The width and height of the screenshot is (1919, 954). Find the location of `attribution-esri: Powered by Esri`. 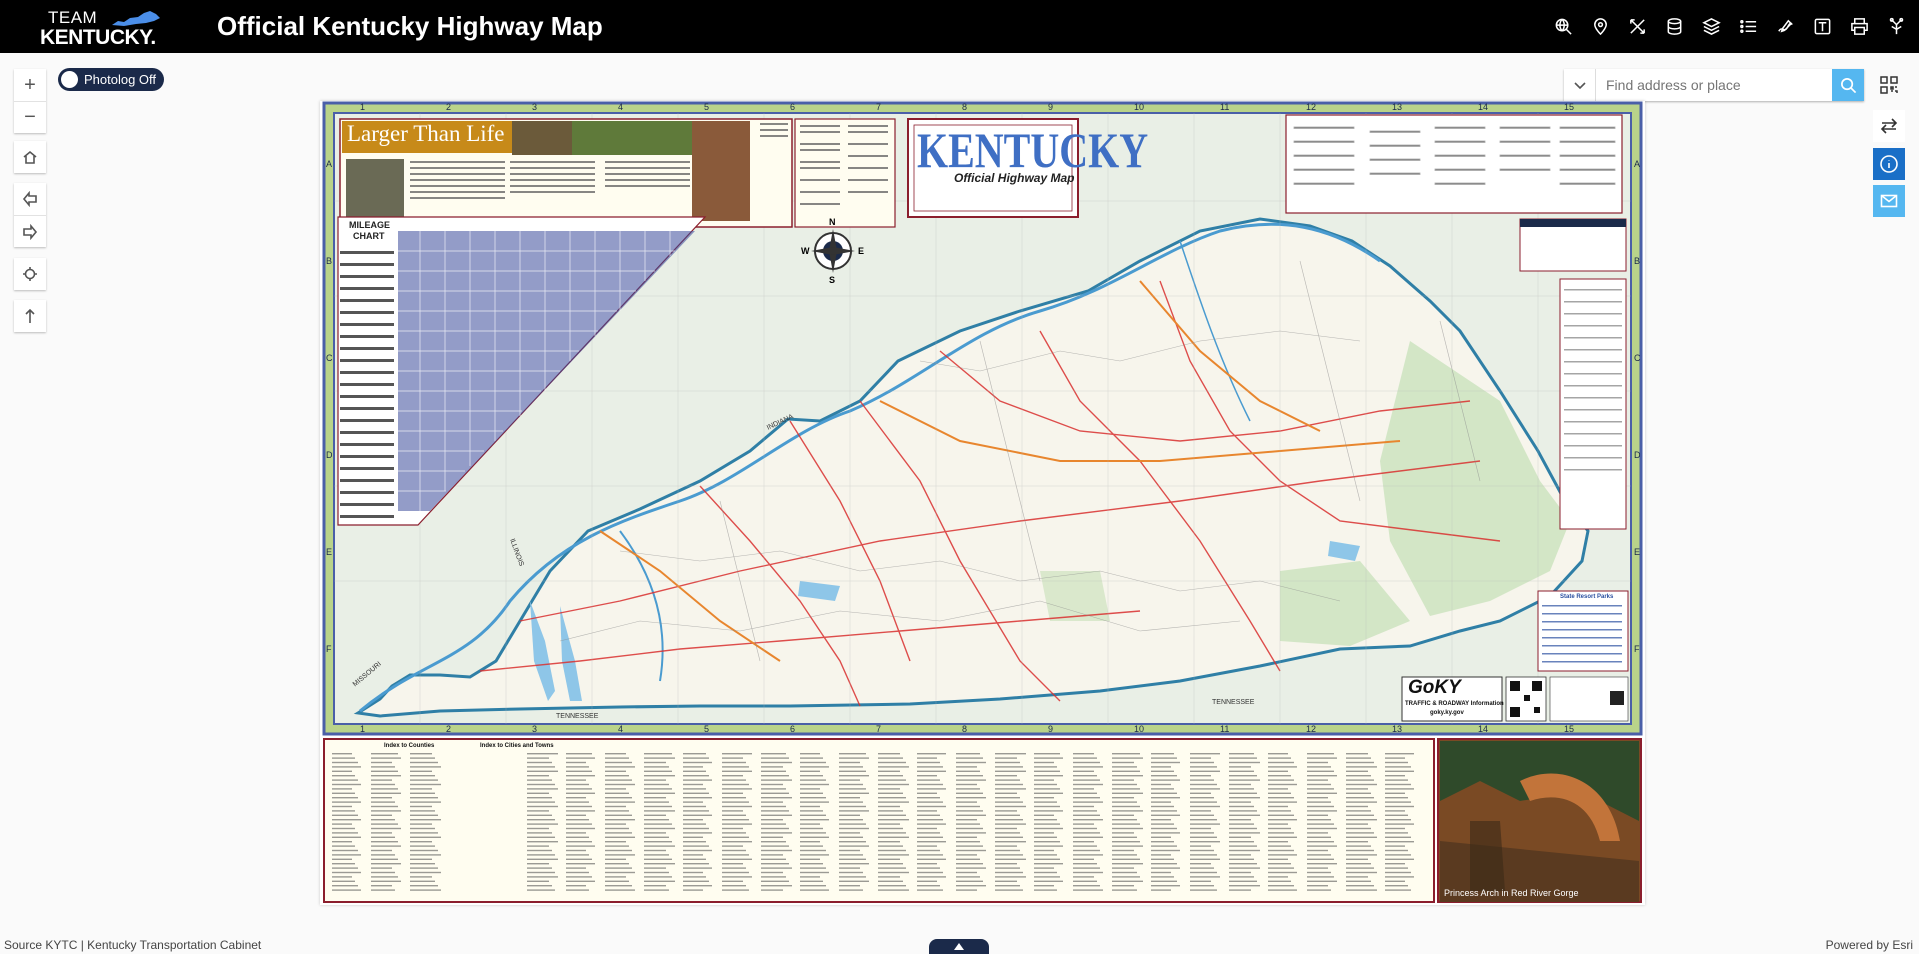

attribution-esri: Powered by Esri is located at coordinates (1869, 945).